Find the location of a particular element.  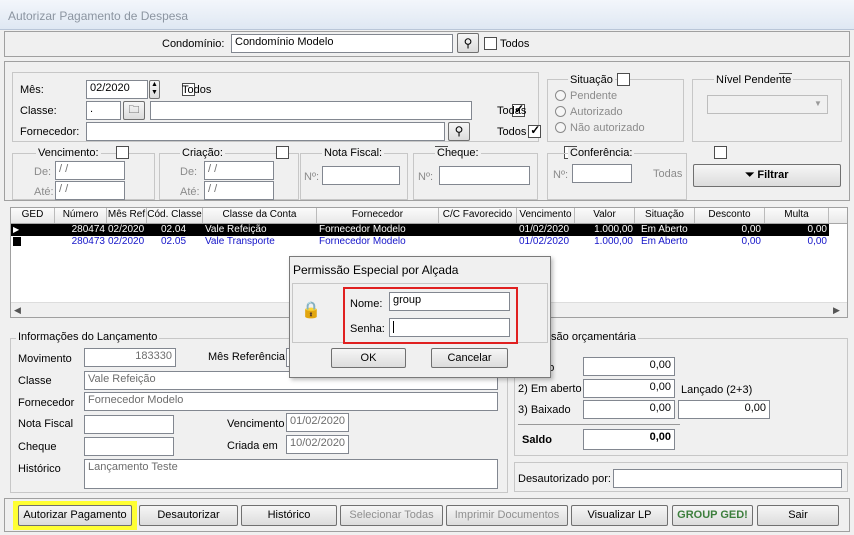

mes-input: 02/2020 is located at coordinates (117, 89).